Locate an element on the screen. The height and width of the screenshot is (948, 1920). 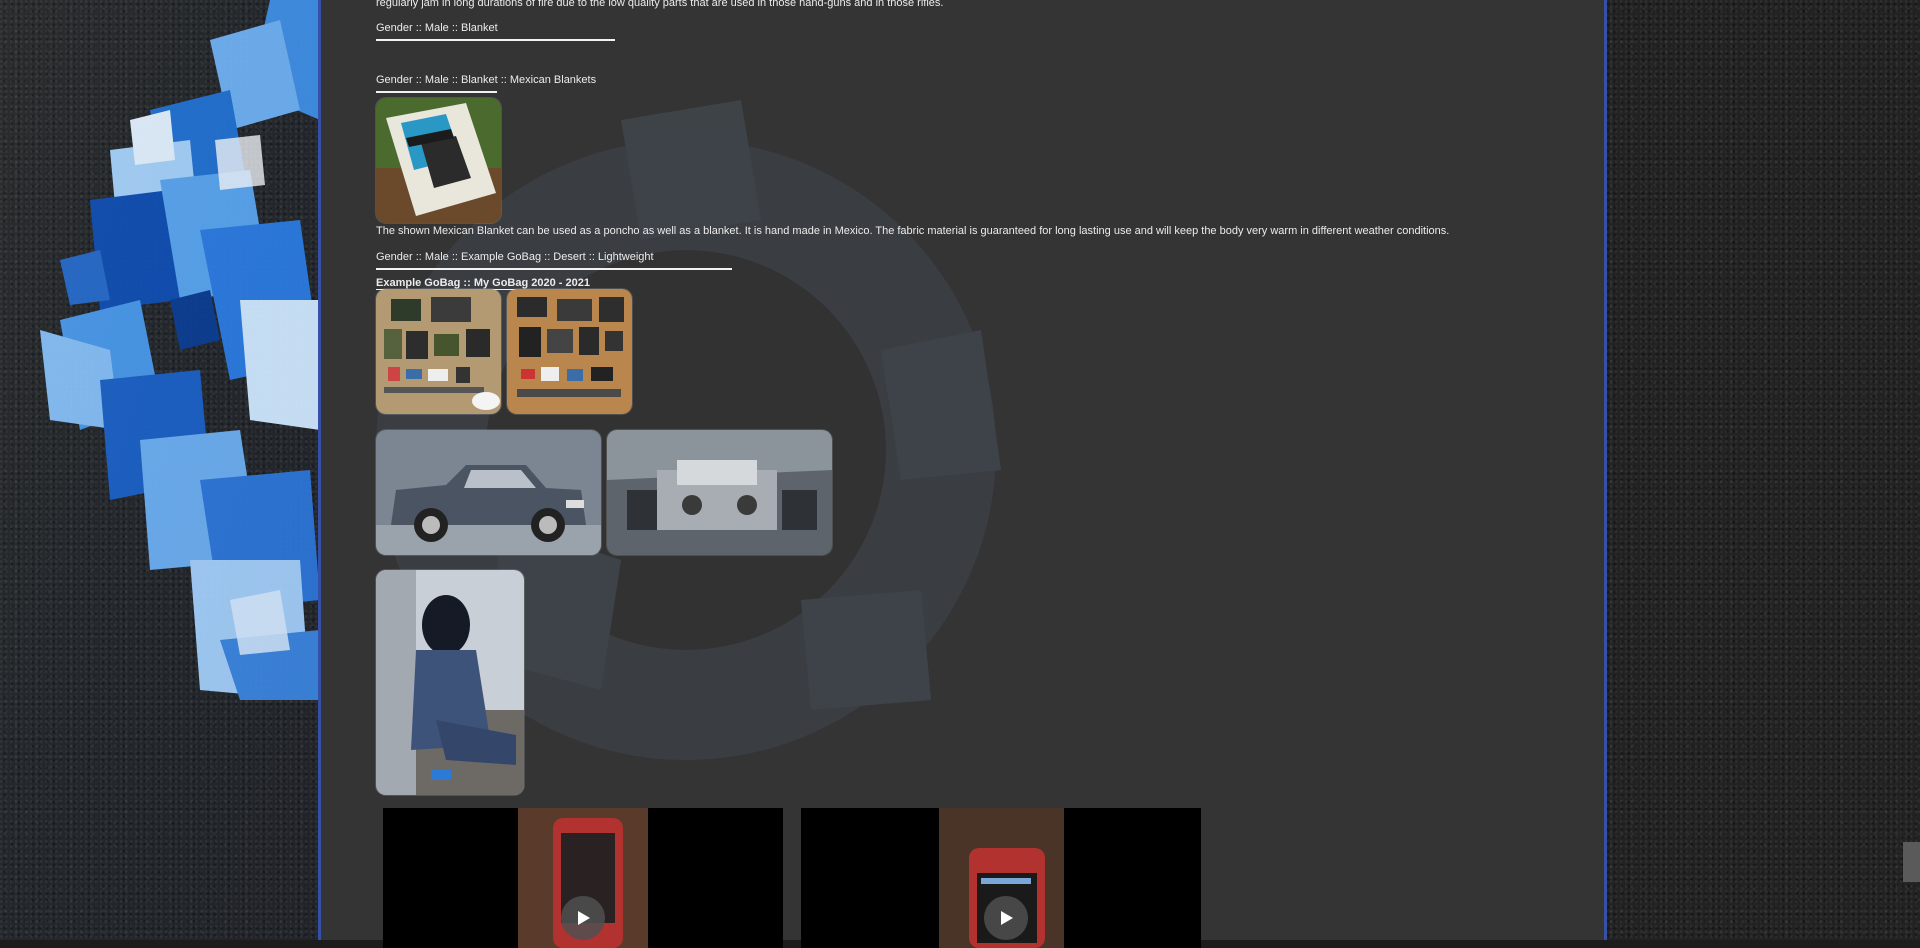
page-scrollbar is located at coordinates (1911, 470).